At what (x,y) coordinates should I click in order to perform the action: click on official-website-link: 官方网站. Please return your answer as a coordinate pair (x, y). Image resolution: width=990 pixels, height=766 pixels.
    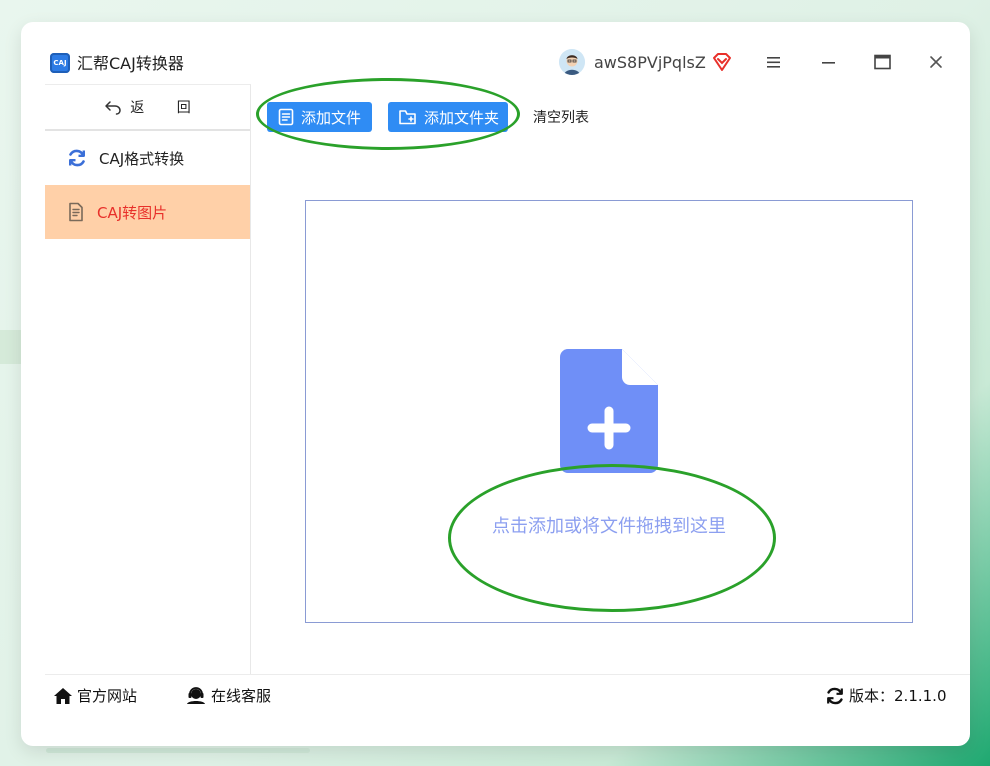
    Looking at the image, I should click on (95, 695).